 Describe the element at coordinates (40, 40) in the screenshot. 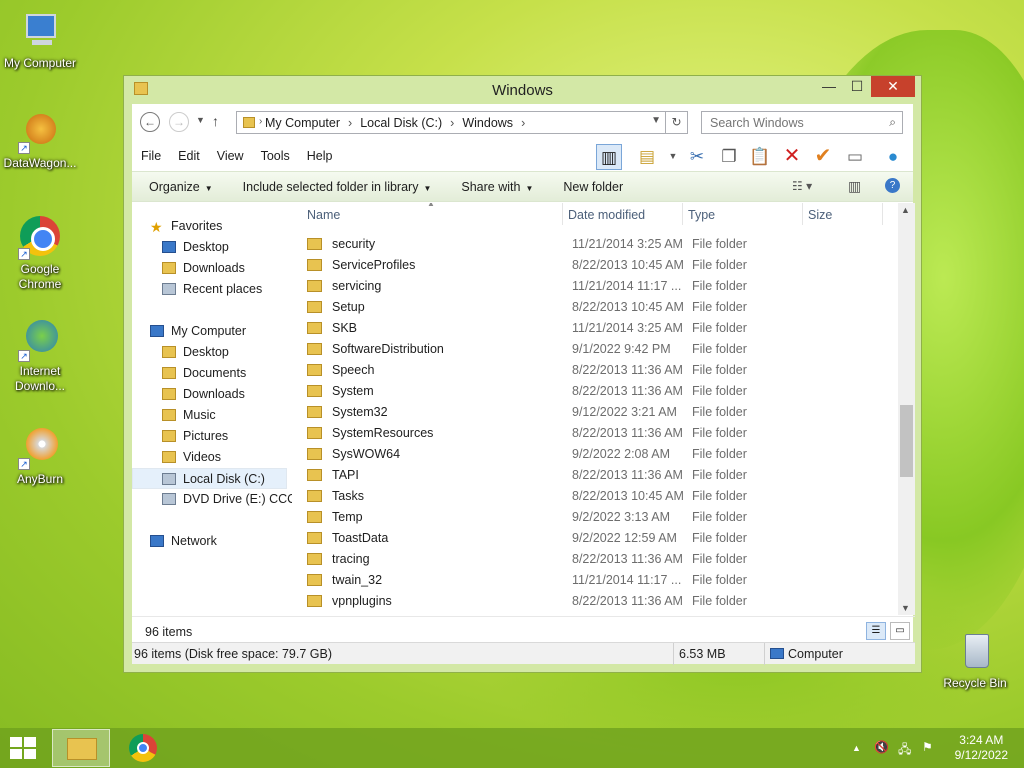

I see `desktop-icon-my-computer: My Computer` at that location.